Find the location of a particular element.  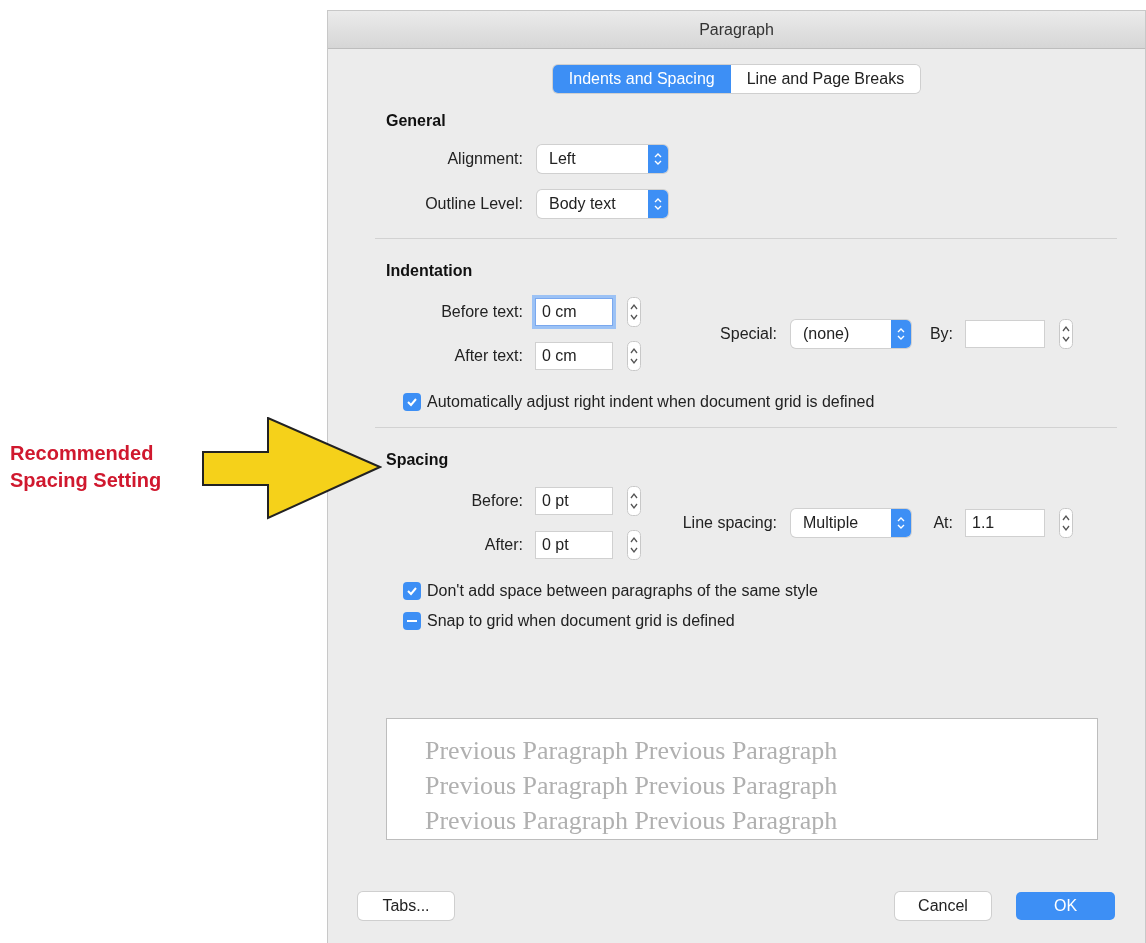

field-label: Special: is located at coordinates (748, 334).